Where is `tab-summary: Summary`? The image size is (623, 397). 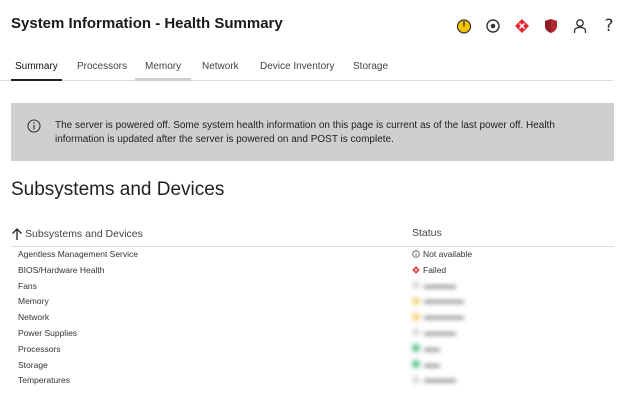
tab-summary: Summary is located at coordinates (36, 71).